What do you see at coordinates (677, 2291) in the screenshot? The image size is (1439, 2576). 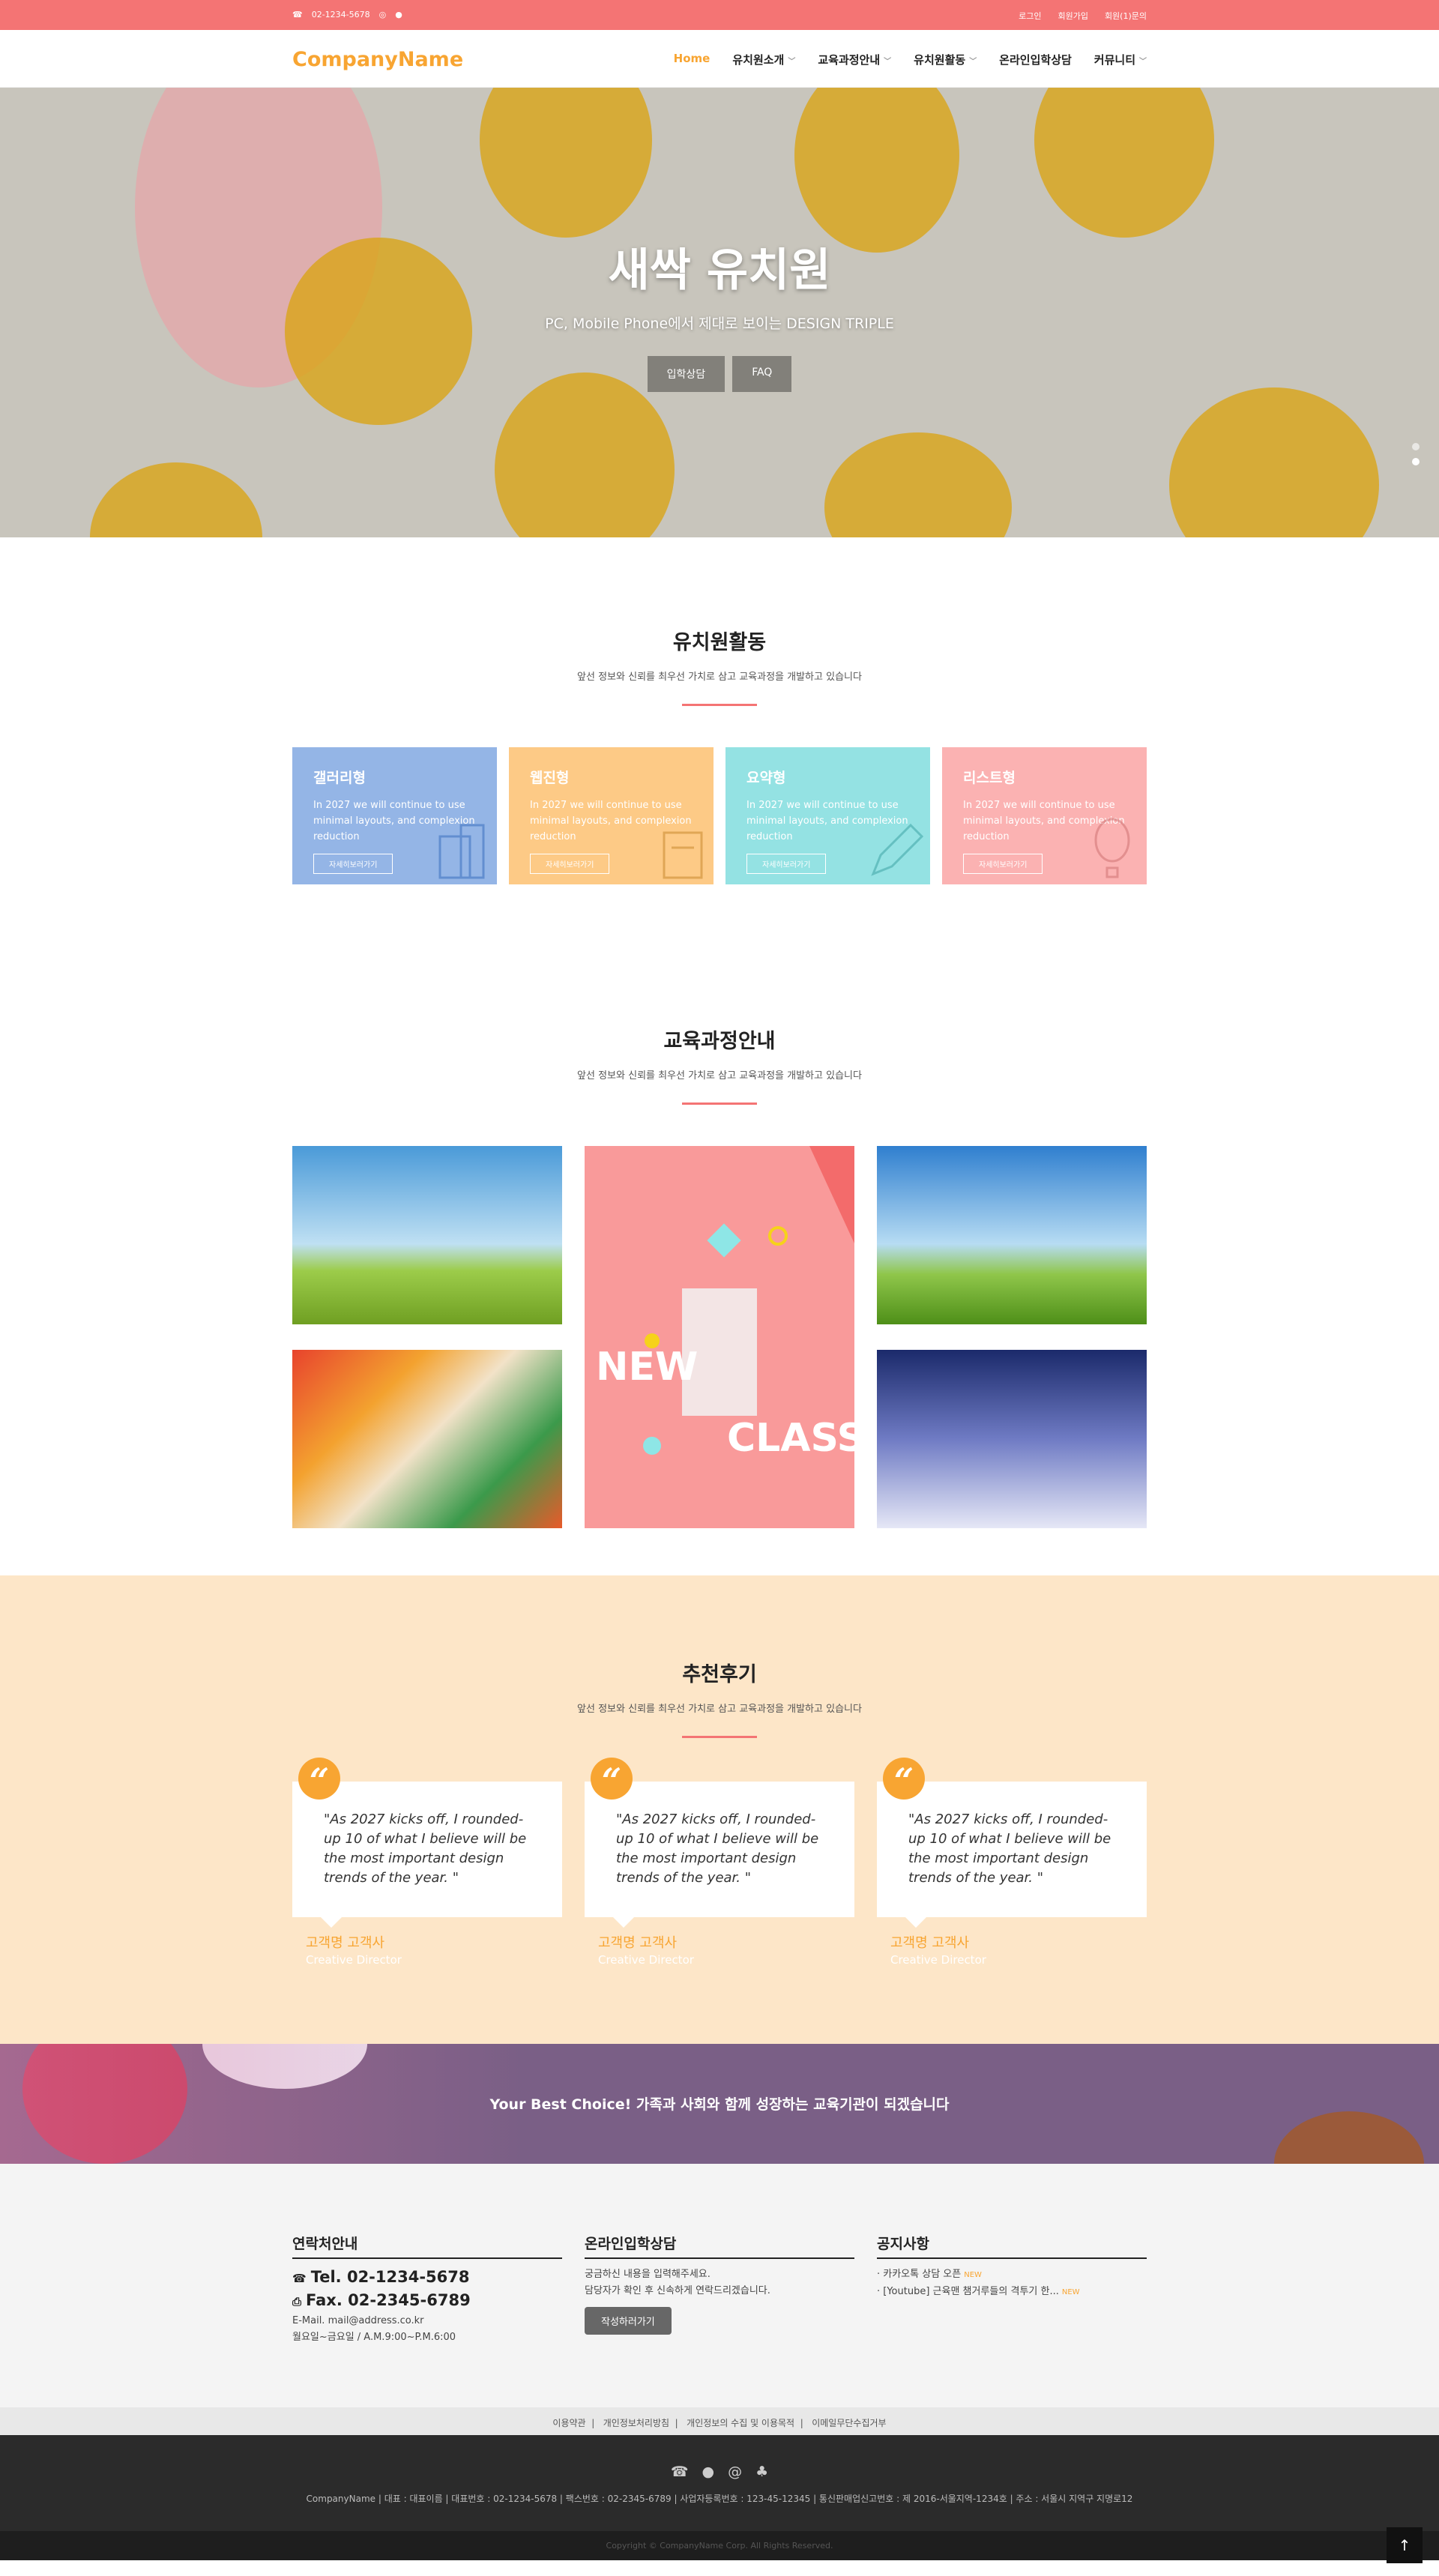 I see `consult-line2: 담당자가 확인 후 신속하게 연락드리겠습니다.` at bounding box center [677, 2291].